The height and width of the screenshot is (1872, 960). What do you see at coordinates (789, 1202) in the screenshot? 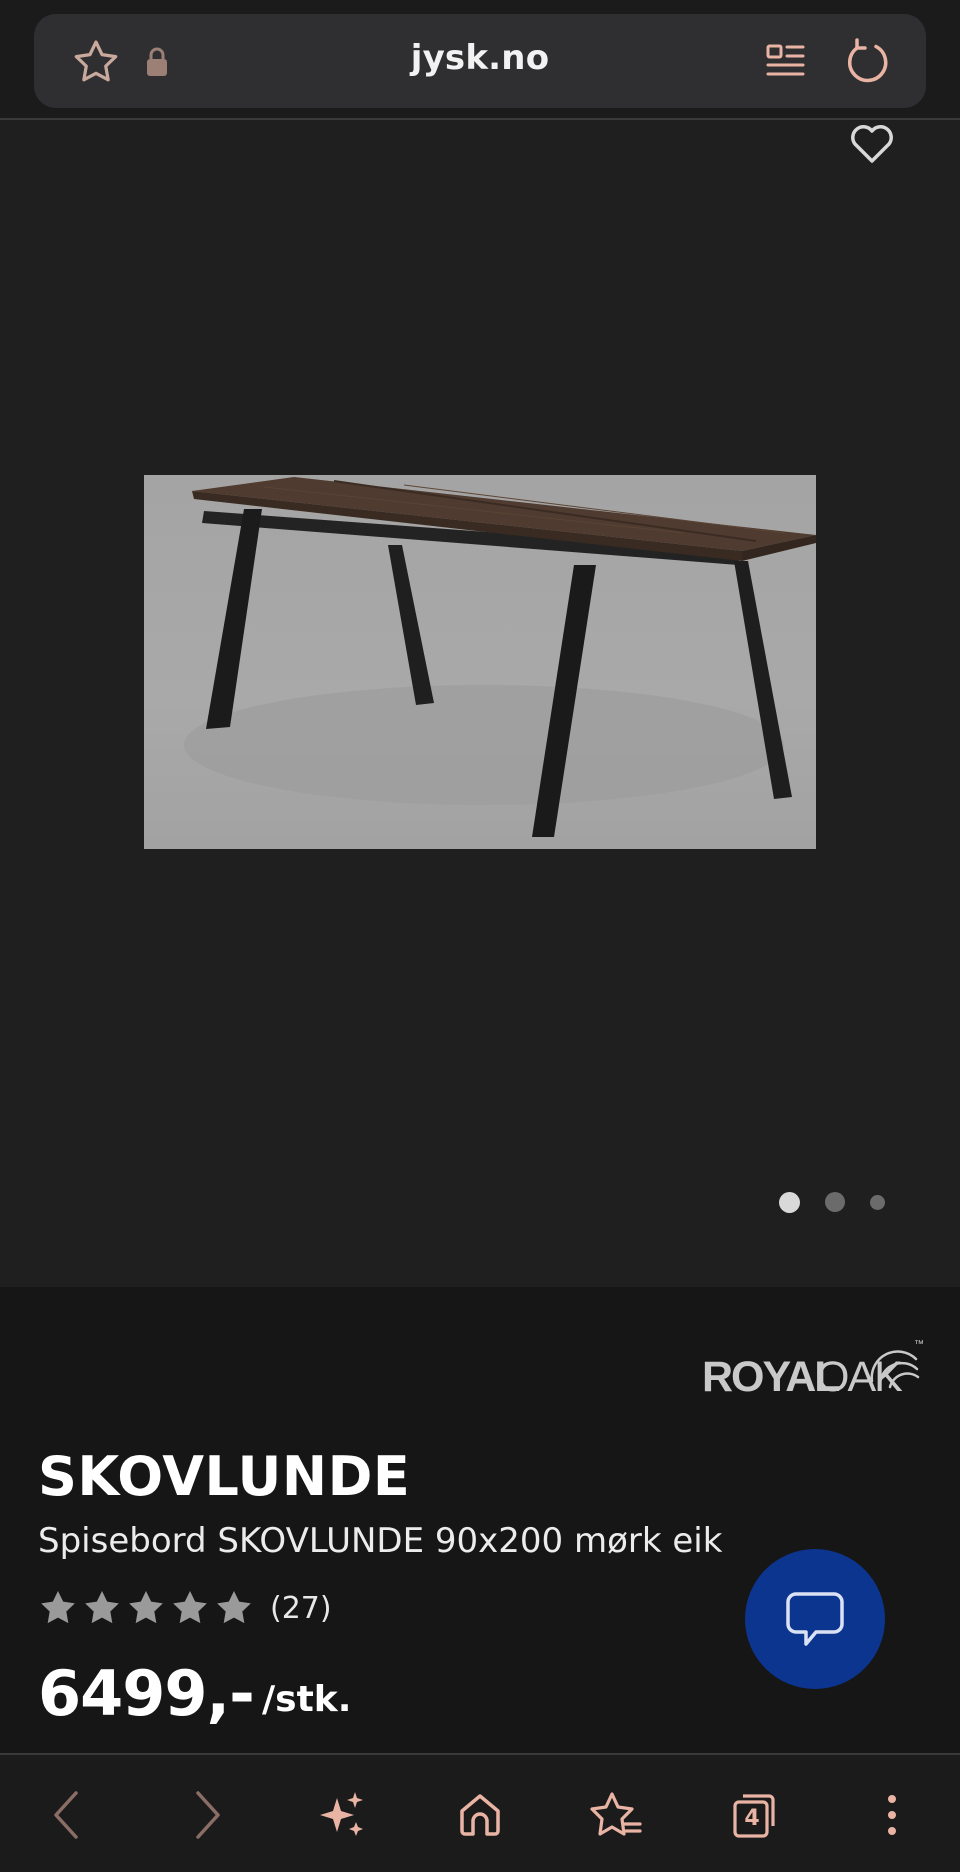
I see `gallery-dot-active` at bounding box center [789, 1202].